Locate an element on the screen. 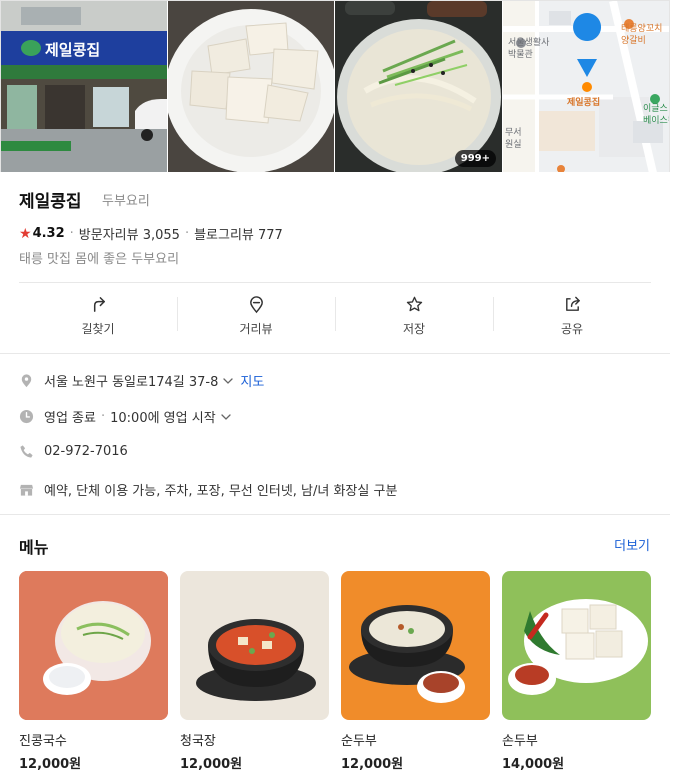  menu-item: 진콩국수 12,000원 is located at coordinates (93, 671).